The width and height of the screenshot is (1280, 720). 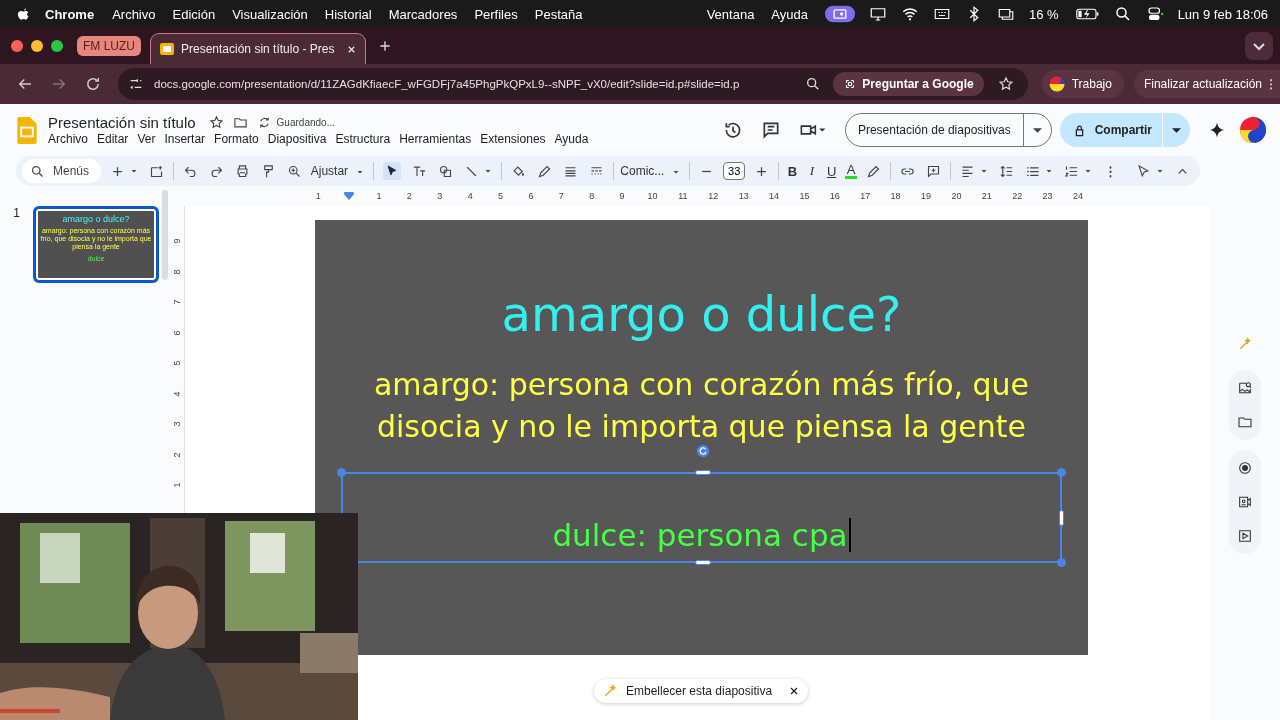 What do you see at coordinates (70, 14) in the screenshot?
I see `app-menu: Chrome` at bounding box center [70, 14].